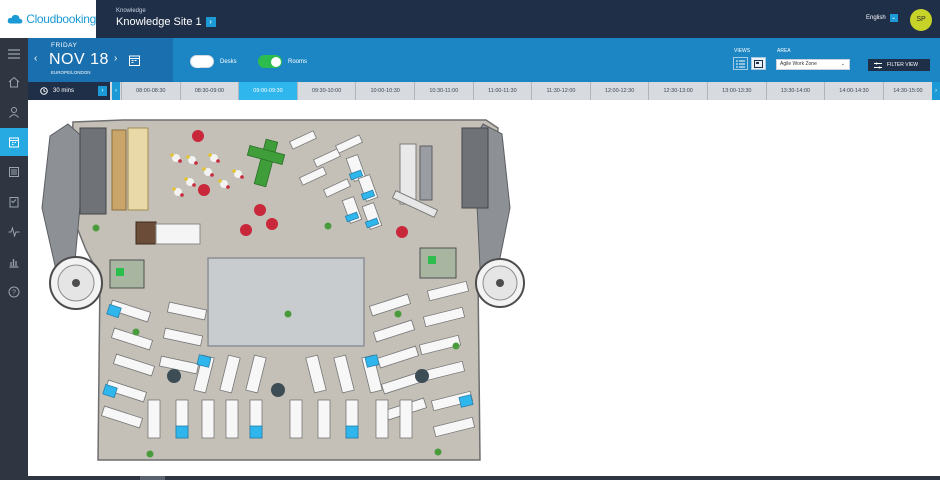  I want to click on meeting-room-pod-left, so click(127, 274).